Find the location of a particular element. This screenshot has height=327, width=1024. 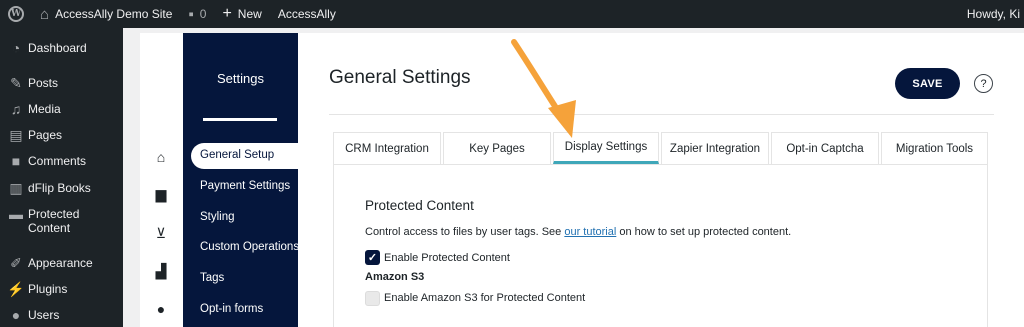

site-name-link: ⌂ AccessAlly Demo Site is located at coordinates (106, 14).